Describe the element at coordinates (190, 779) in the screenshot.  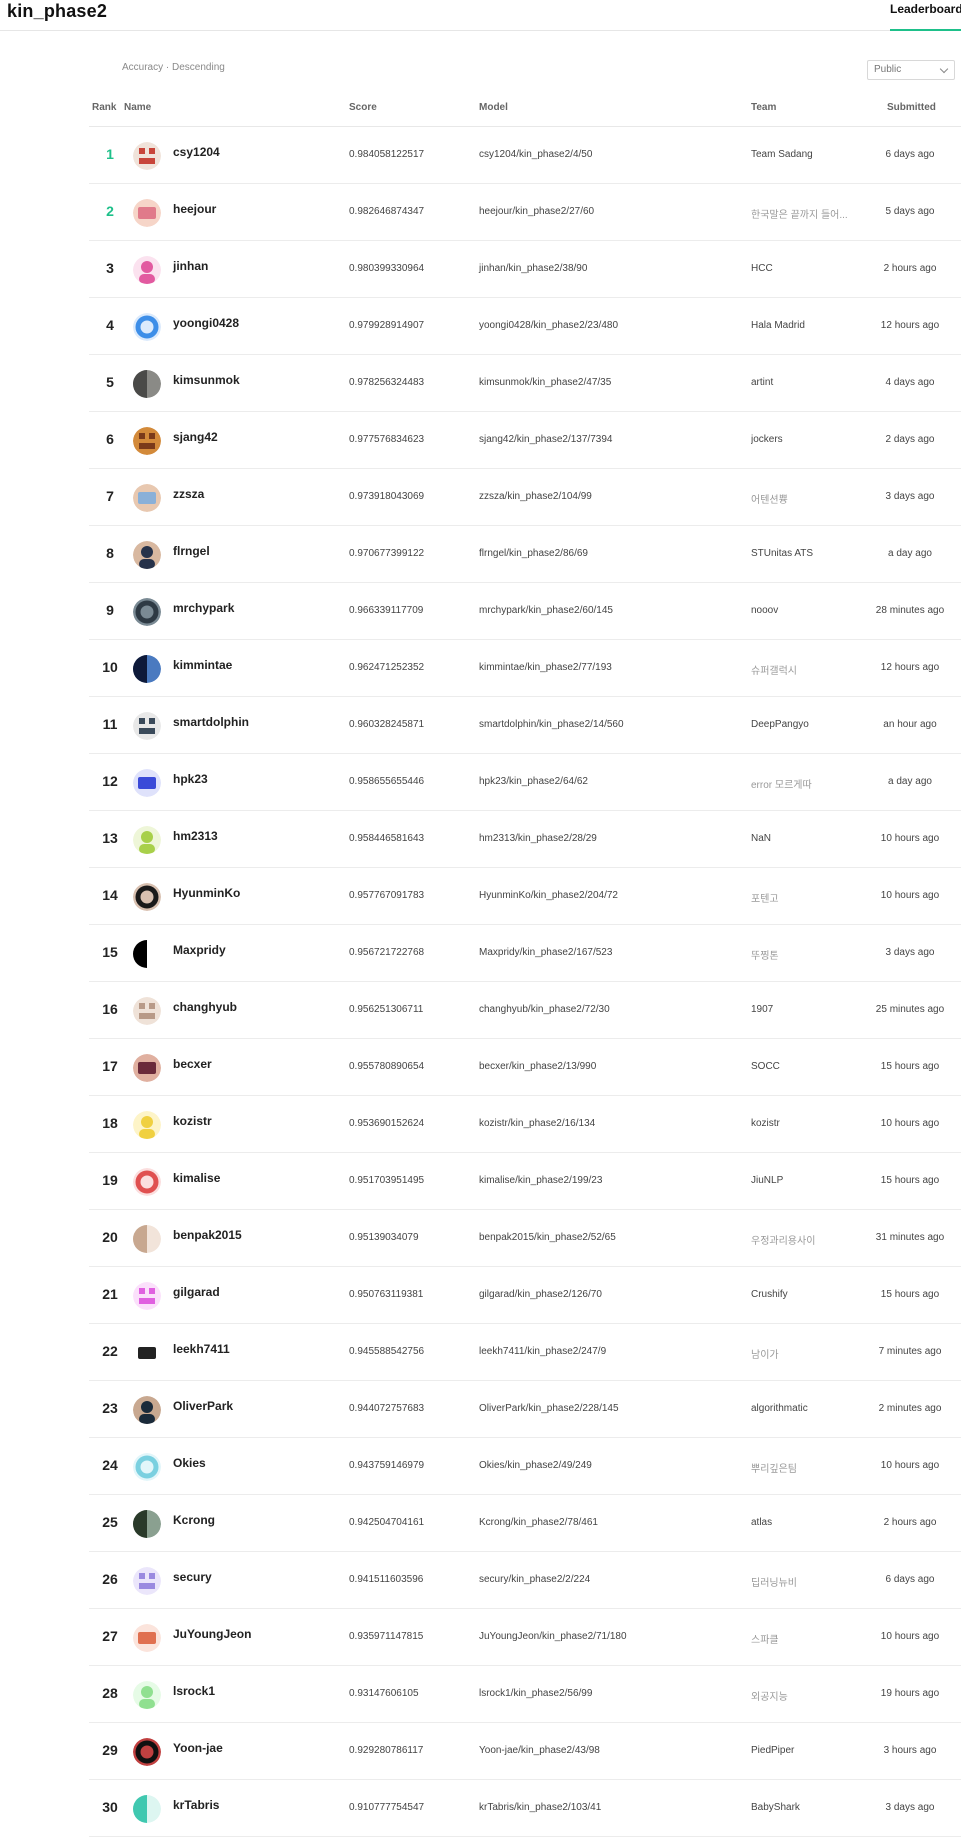
I see `user-name-link: hpk23` at that location.